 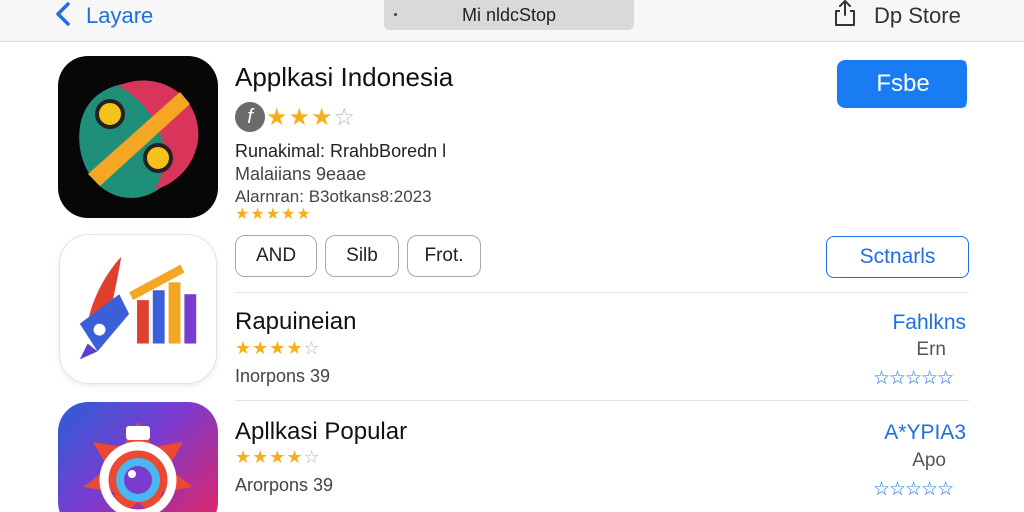 What do you see at coordinates (301, 174) in the screenshot?
I see `featured-meta-line-2: Malaiians 9eaae` at bounding box center [301, 174].